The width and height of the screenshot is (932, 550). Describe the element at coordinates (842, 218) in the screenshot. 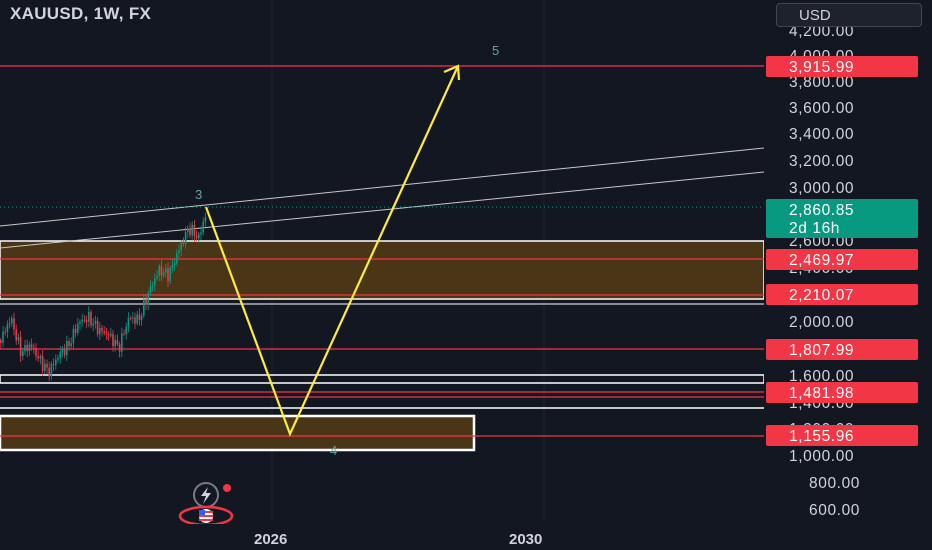

I see `current-price-tag: 2,860.85 2d 16h` at that location.